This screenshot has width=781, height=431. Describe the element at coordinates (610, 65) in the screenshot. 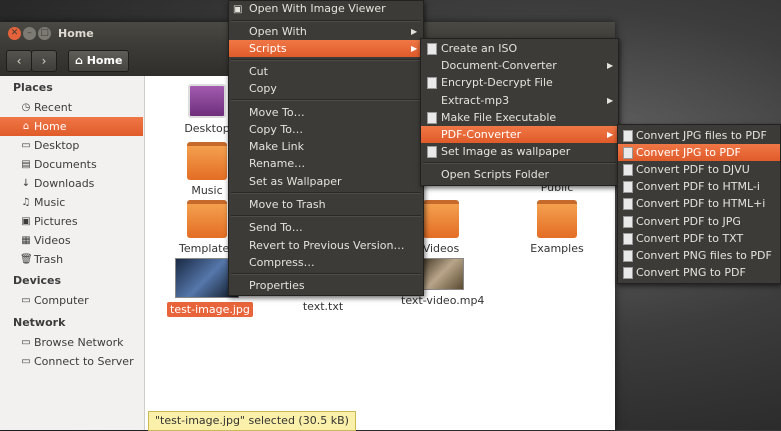

I see `submenu-arrow-icon: ▶` at that location.